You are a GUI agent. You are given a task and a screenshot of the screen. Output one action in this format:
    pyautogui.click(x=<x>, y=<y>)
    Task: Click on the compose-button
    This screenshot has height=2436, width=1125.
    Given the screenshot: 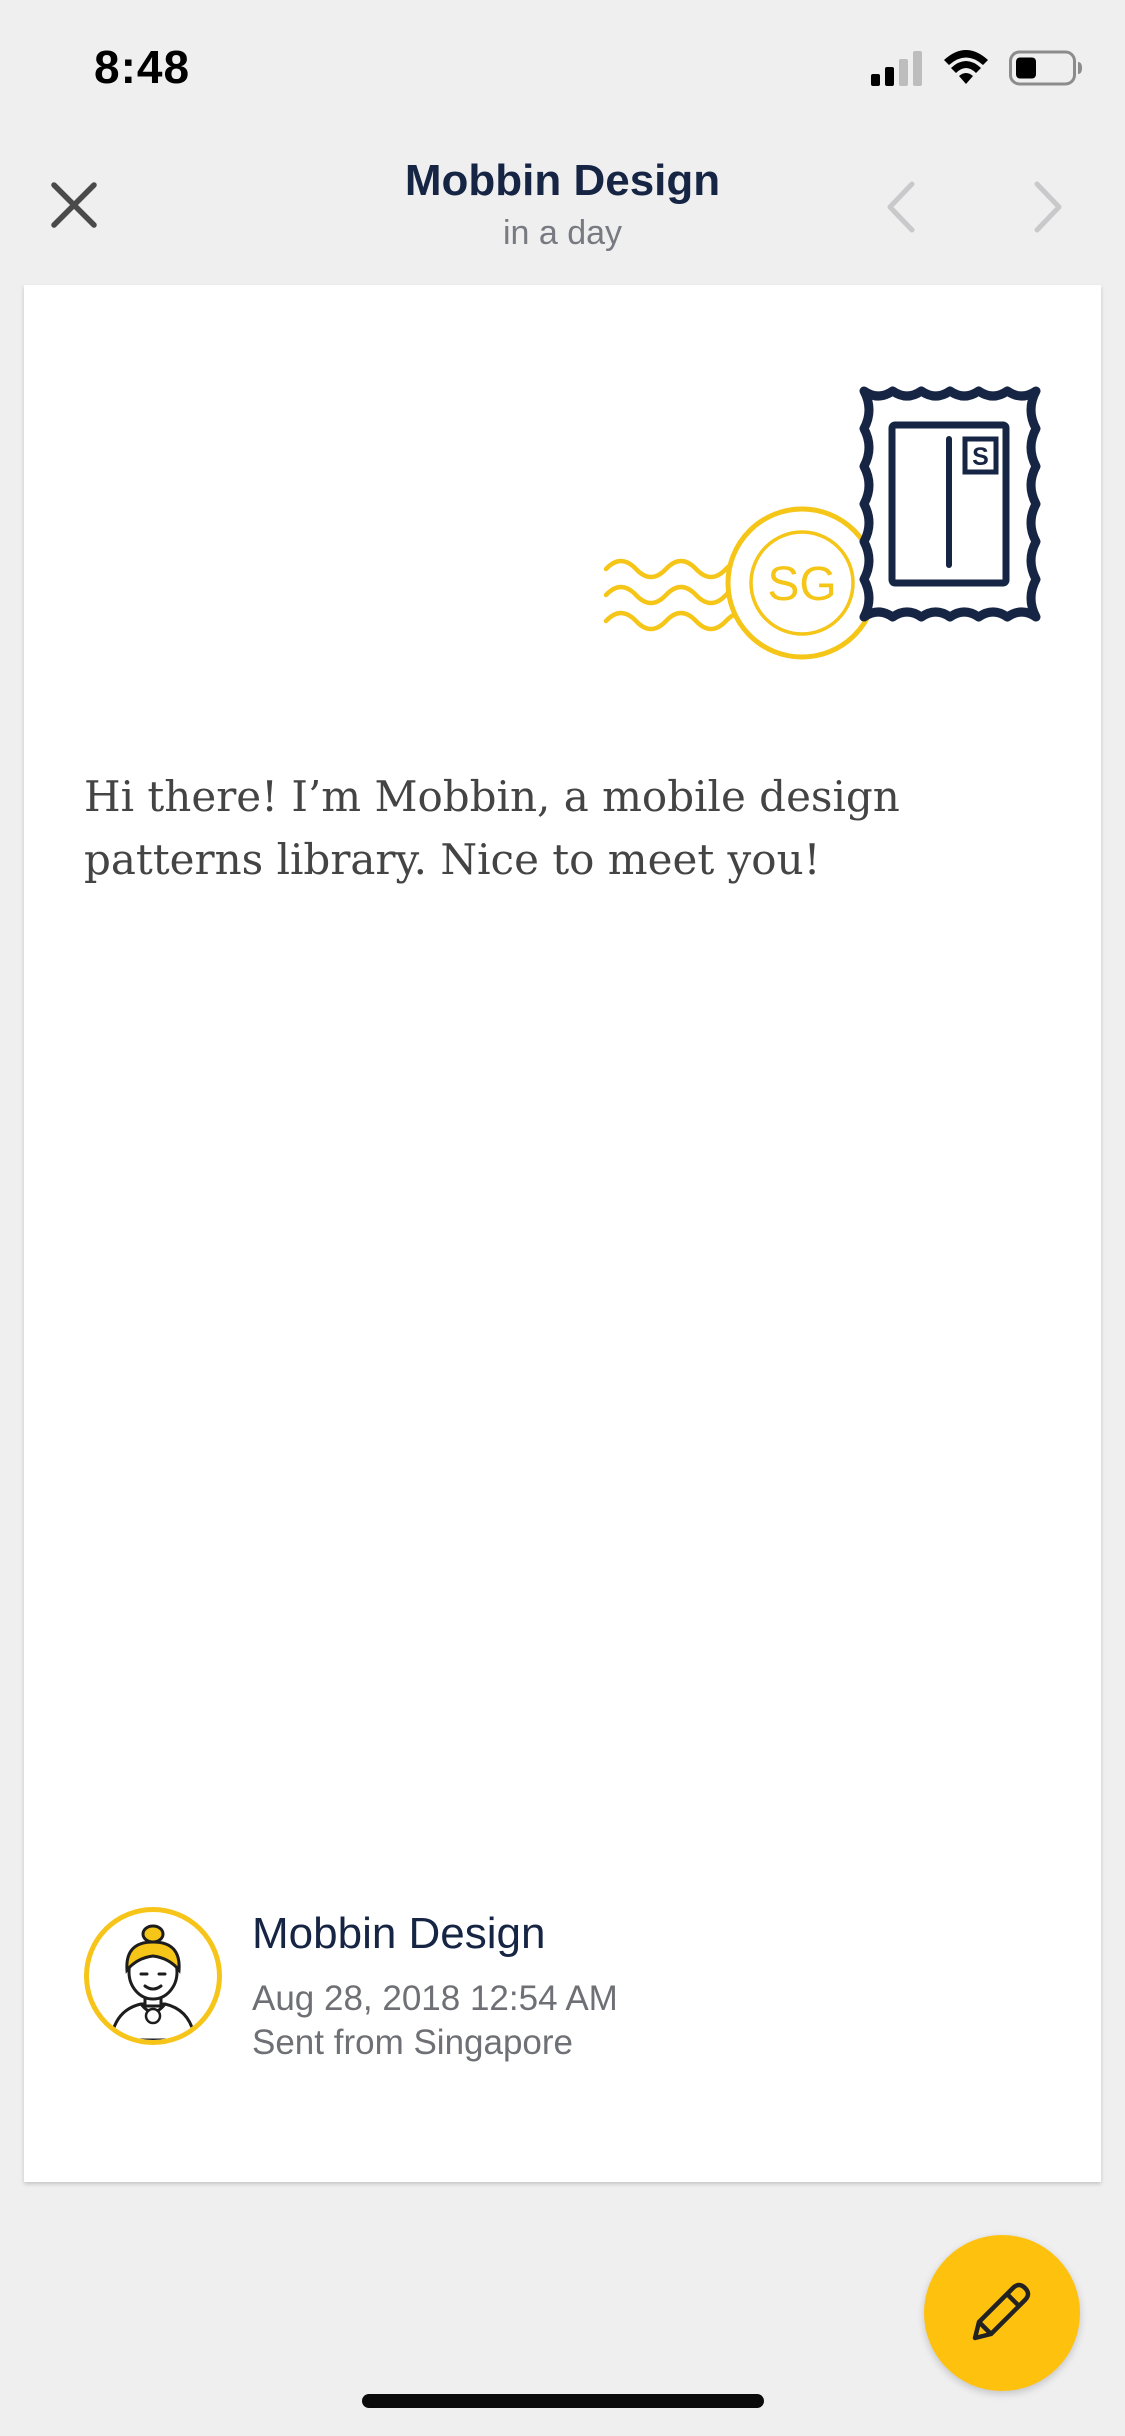 What is the action you would take?
    pyautogui.click(x=1002, y=2313)
    